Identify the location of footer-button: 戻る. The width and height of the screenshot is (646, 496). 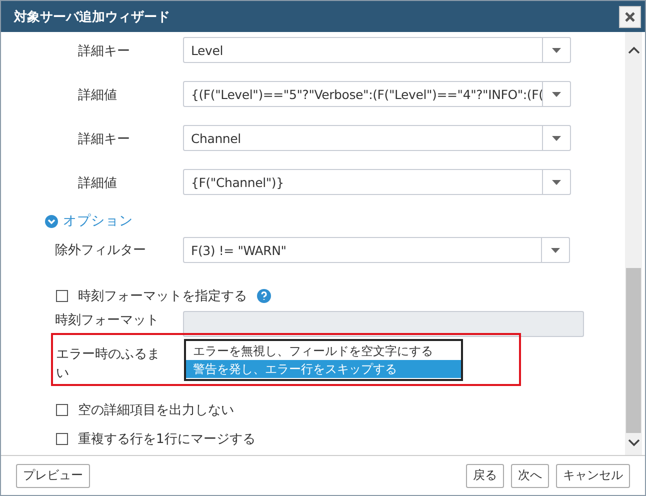
(485, 476).